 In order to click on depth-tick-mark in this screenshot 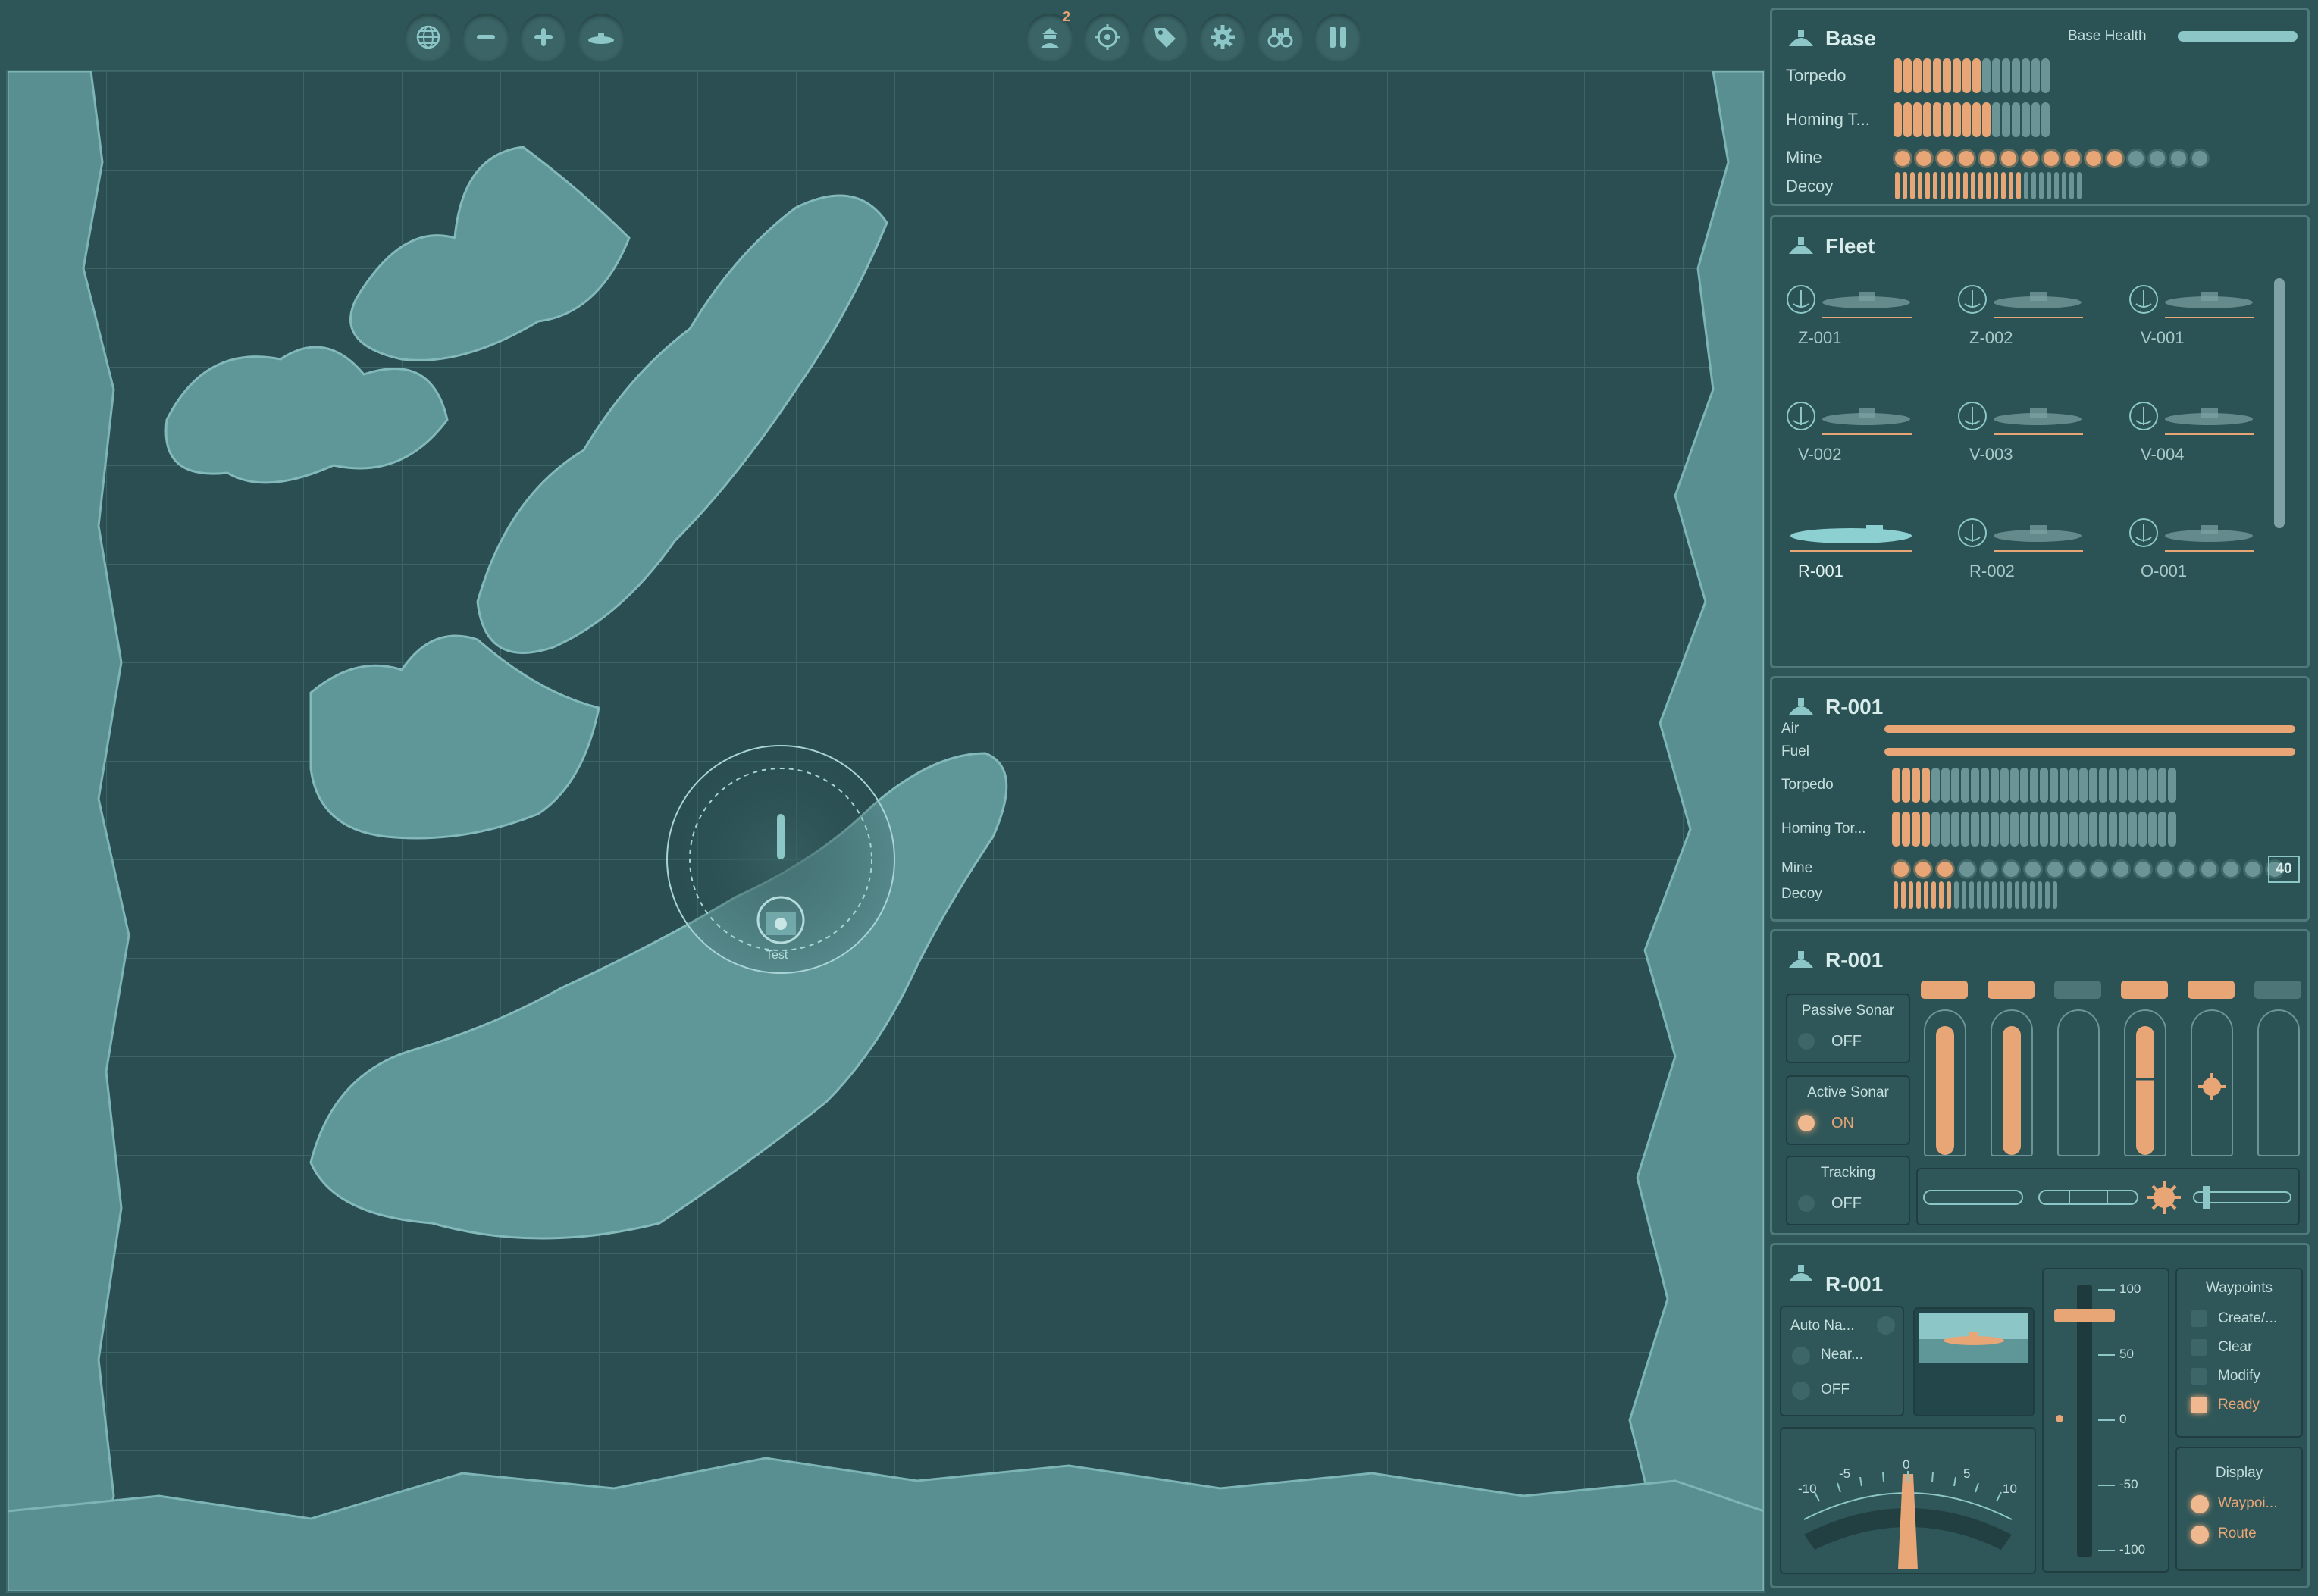, I will do `click(2106, 1485)`.